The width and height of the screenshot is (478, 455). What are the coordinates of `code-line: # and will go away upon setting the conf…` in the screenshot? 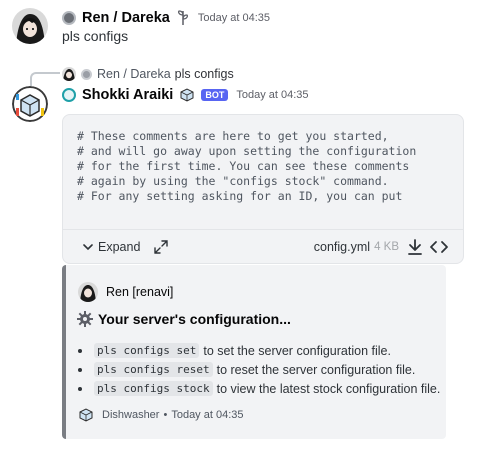 It's located at (247, 151).